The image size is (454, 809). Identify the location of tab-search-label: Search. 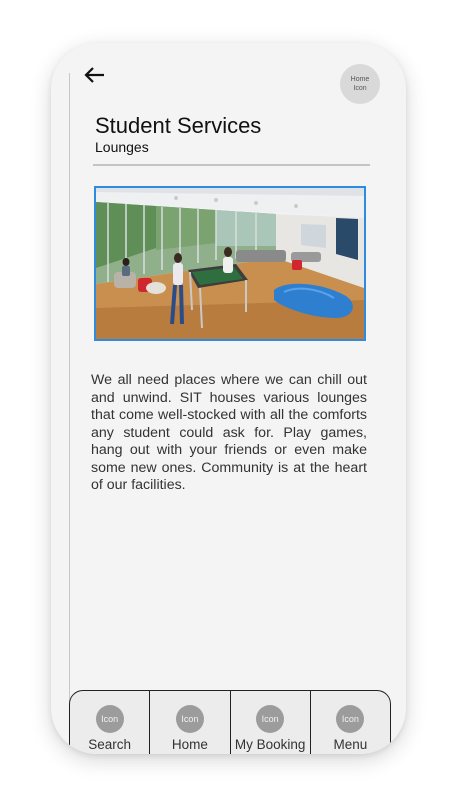
(110, 744).